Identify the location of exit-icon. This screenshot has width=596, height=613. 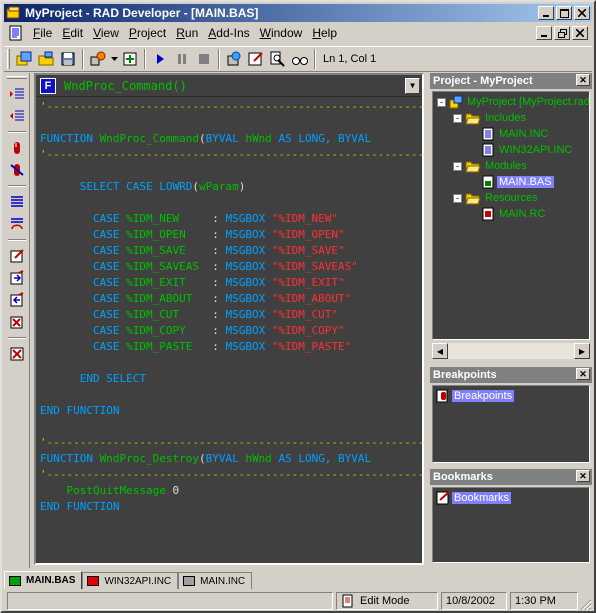
(17, 354).